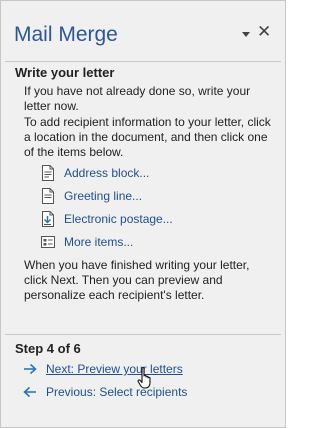 The image size is (320, 428). What do you see at coordinates (65, 72) in the screenshot?
I see `section-heading: Write your letter` at bounding box center [65, 72].